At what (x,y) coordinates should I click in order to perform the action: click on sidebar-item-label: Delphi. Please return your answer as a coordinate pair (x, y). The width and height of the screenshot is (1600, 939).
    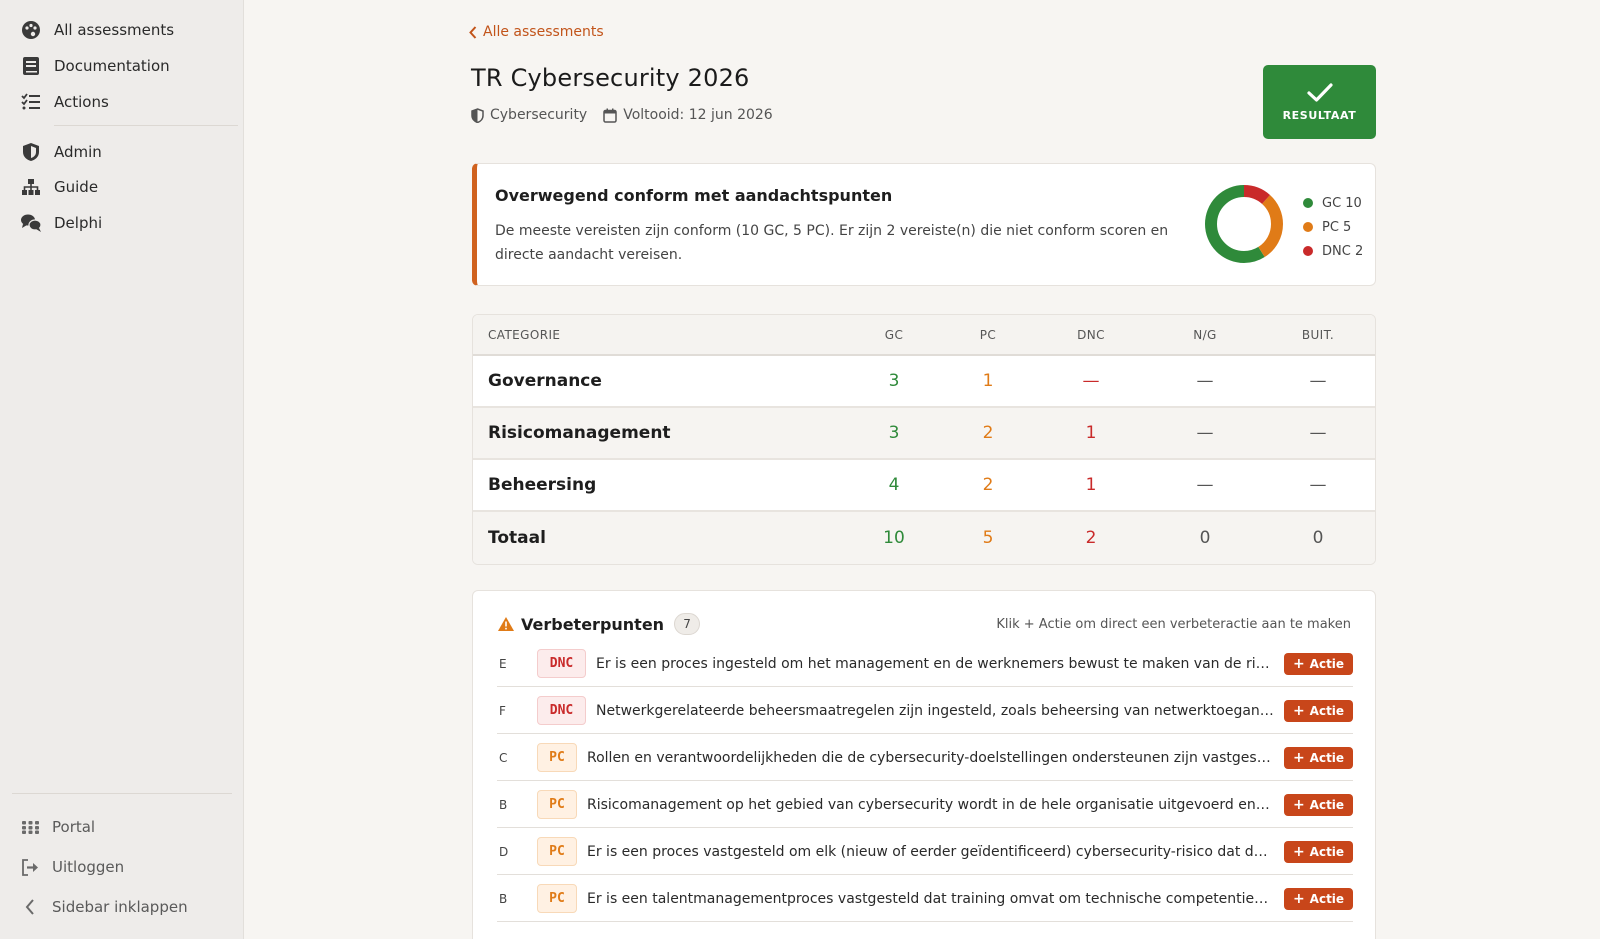
    Looking at the image, I should click on (78, 223).